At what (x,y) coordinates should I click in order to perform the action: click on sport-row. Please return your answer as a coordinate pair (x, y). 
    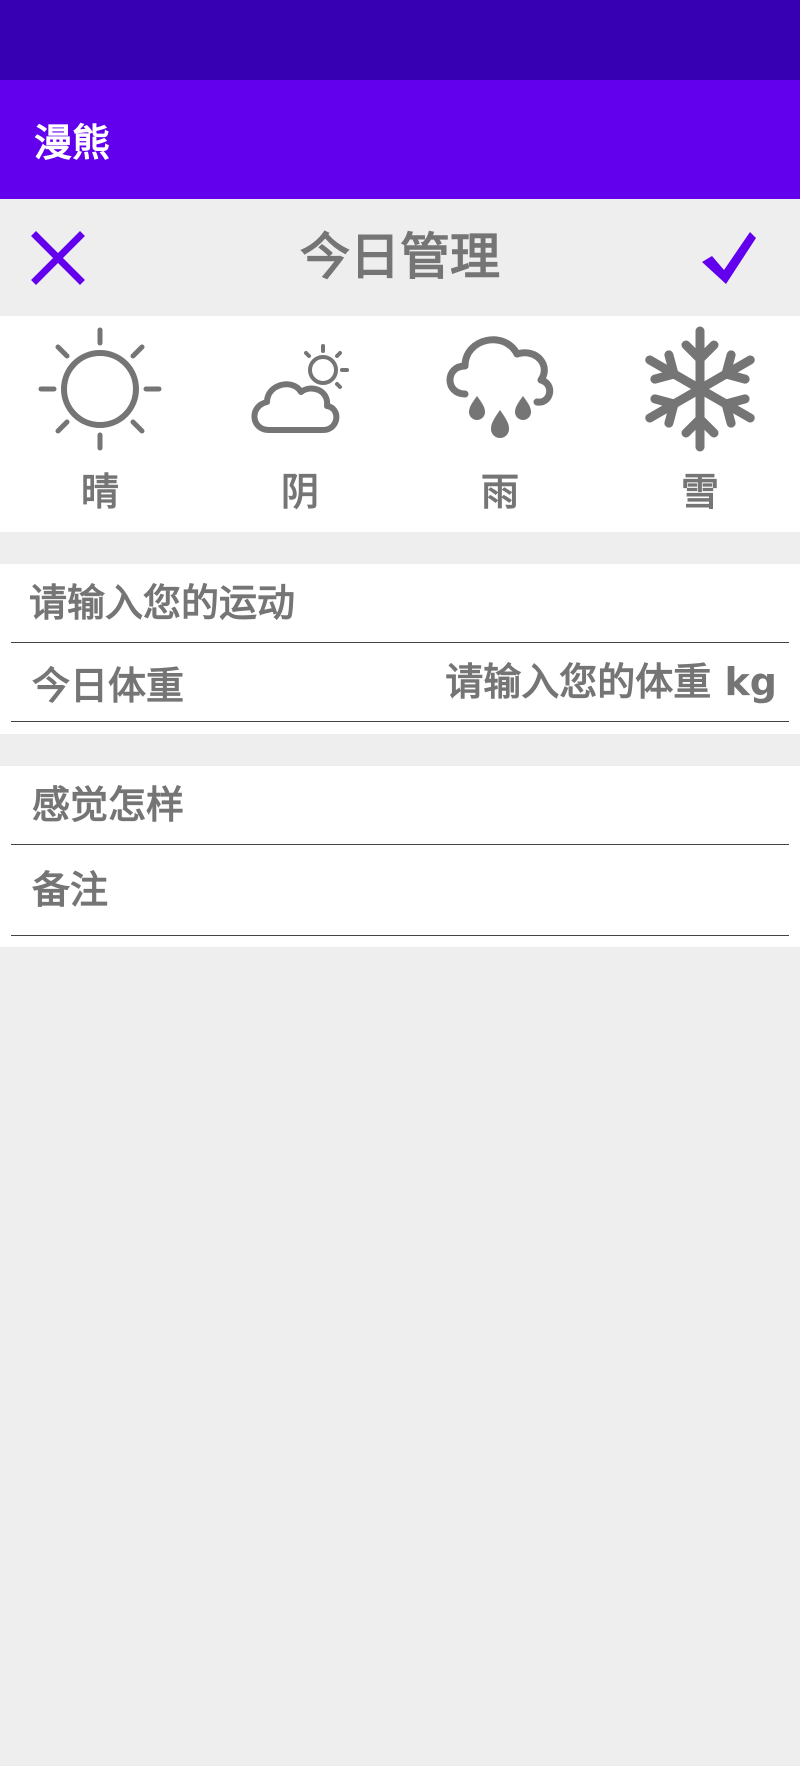
    Looking at the image, I should click on (400, 603).